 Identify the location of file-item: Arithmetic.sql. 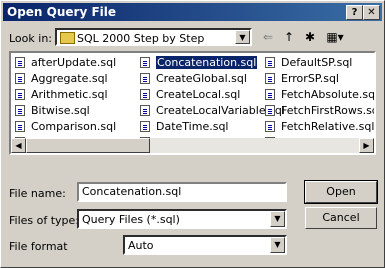
(81, 95).